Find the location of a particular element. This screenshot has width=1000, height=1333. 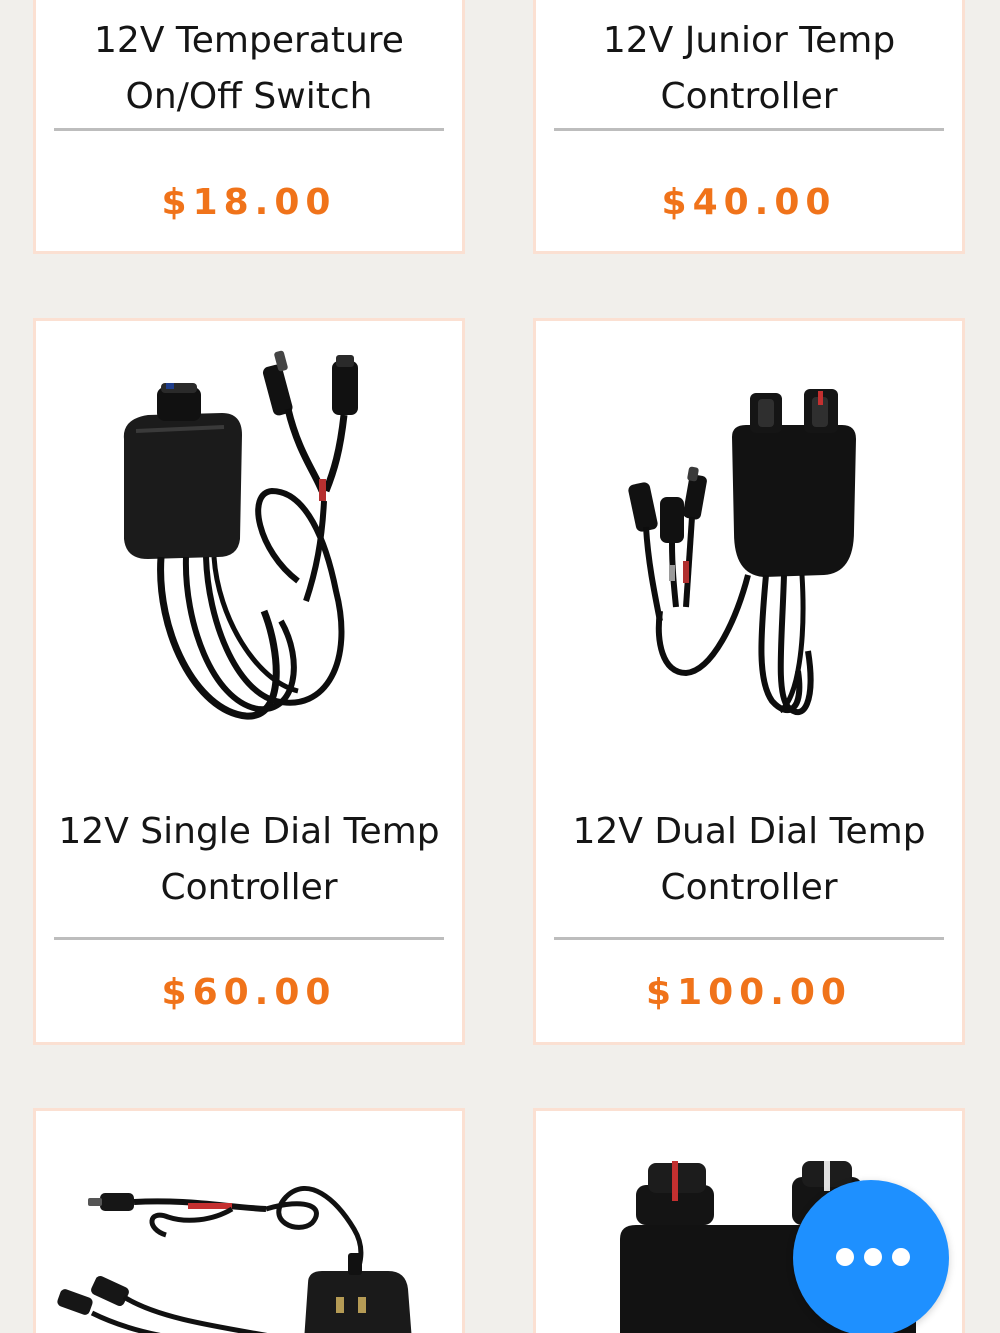

more-dots-icon is located at coordinates (873, 1257).